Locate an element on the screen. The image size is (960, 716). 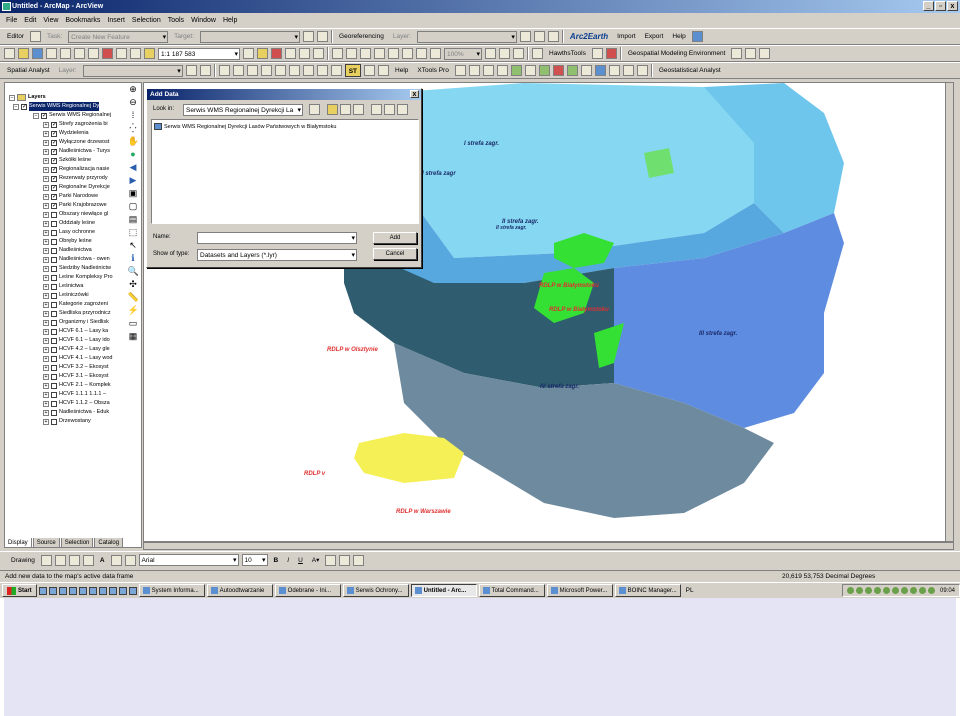
export-menu: Export is located at coordinates (654, 36).